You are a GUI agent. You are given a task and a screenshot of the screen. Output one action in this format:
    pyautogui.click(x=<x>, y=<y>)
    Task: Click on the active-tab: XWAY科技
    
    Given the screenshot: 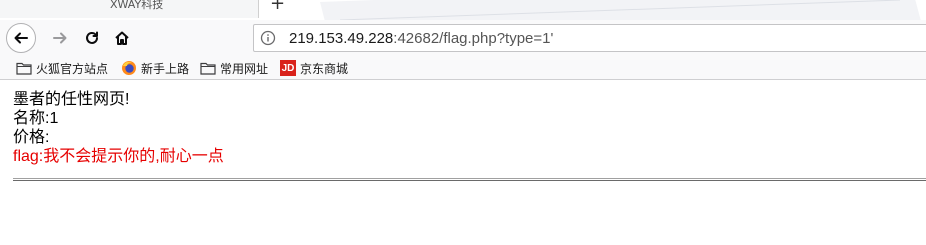 What is the action you would take?
    pyautogui.click(x=129, y=9)
    